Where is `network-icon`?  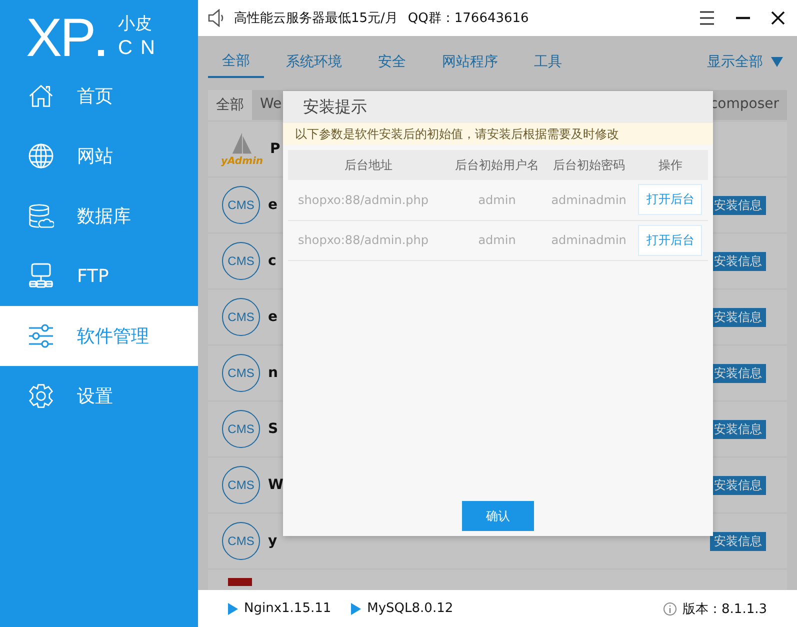 network-icon is located at coordinates (41, 276).